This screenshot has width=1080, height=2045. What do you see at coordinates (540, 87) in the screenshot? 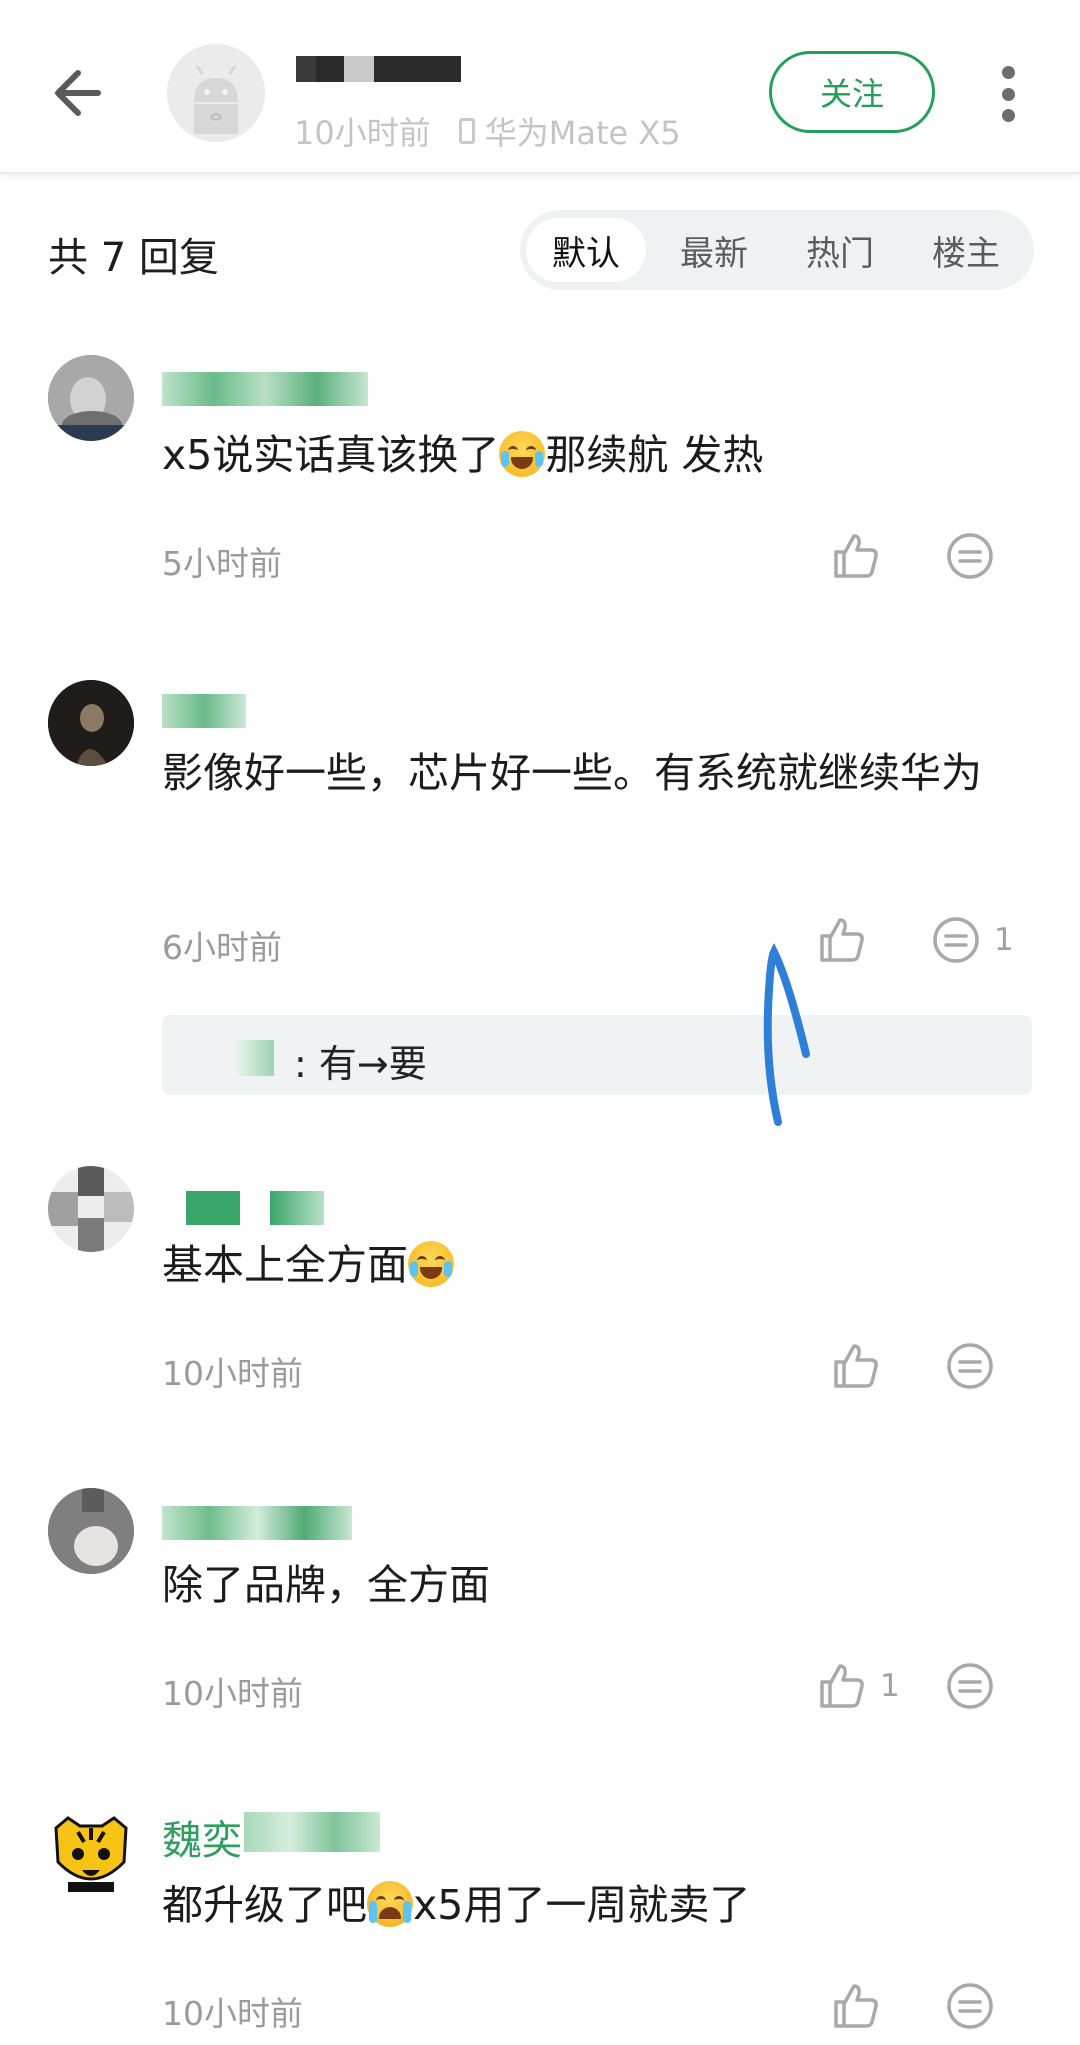
I see `top-bar: 10小时前 华为Mate X5 关注` at bounding box center [540, 87].